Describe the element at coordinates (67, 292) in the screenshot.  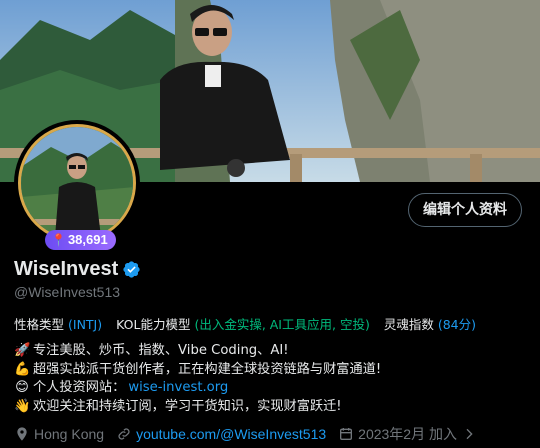
I see `user-handle: @WiseInvest513` at that location.